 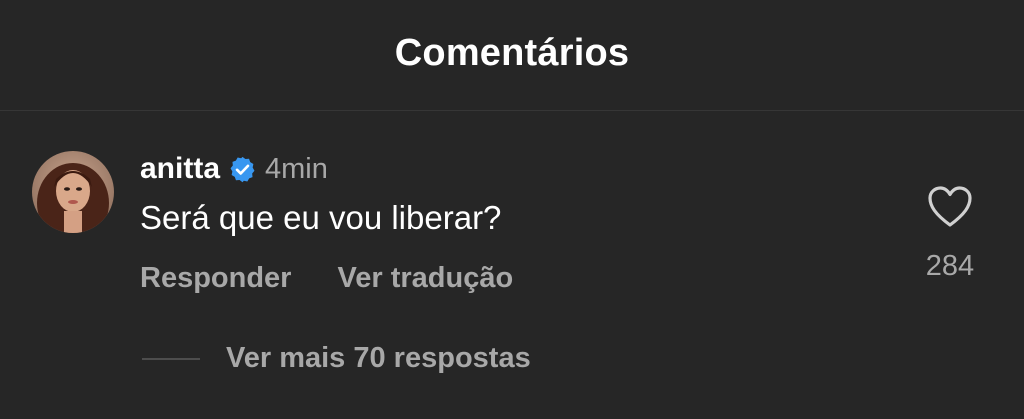 I want to click on reply-button: Responder, so click(x=215, y=278).